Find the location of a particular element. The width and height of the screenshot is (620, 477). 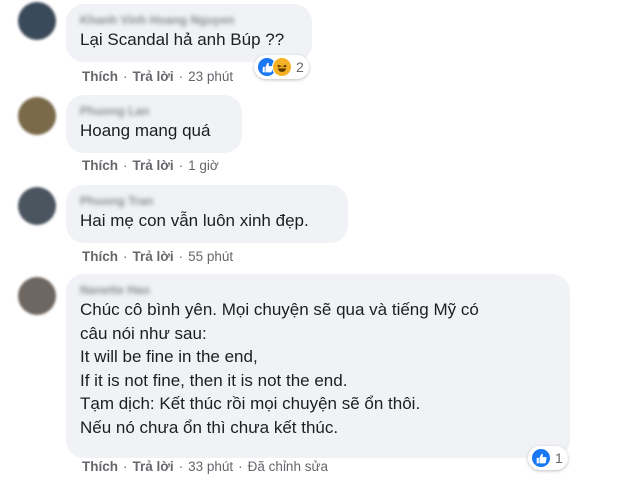

like-icon is located at coordinates (541, 458).